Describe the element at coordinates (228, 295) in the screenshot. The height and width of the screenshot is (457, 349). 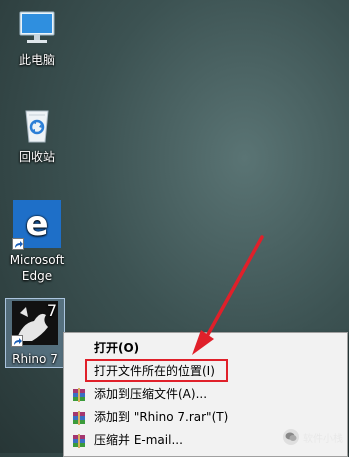
I see `red-arrow-icon` at that location.